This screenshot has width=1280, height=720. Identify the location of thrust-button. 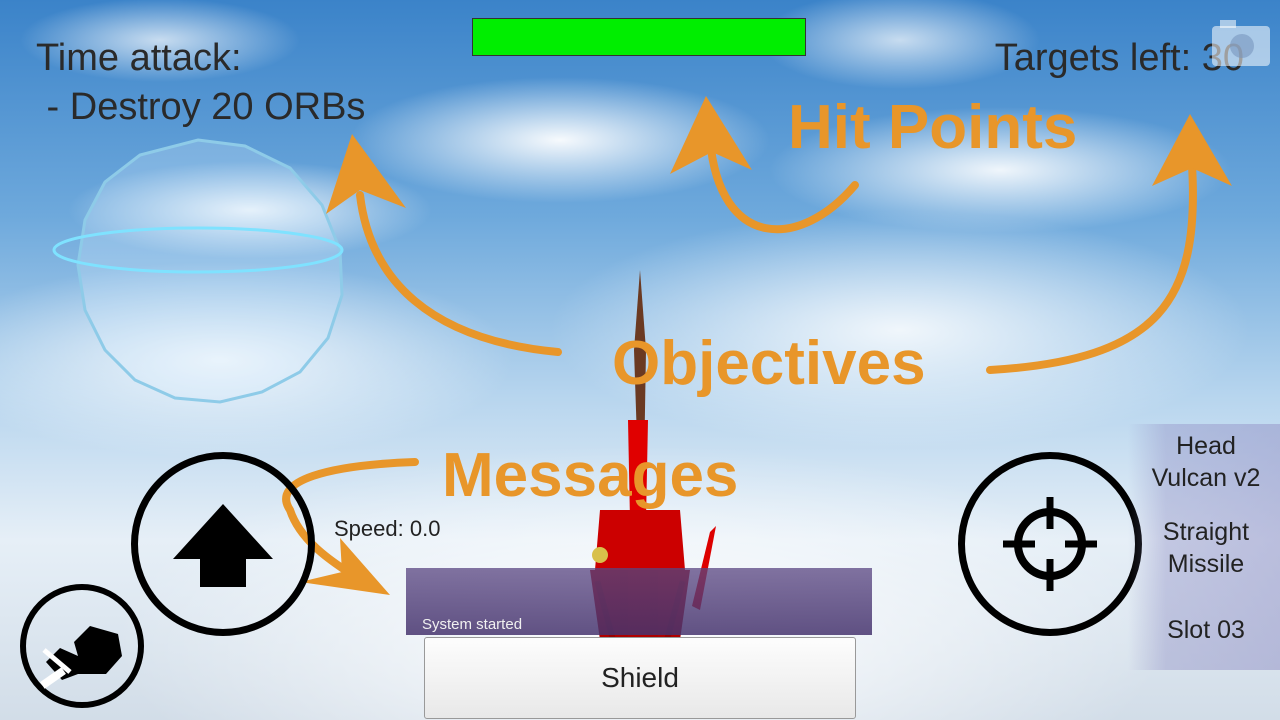
(223, 544).